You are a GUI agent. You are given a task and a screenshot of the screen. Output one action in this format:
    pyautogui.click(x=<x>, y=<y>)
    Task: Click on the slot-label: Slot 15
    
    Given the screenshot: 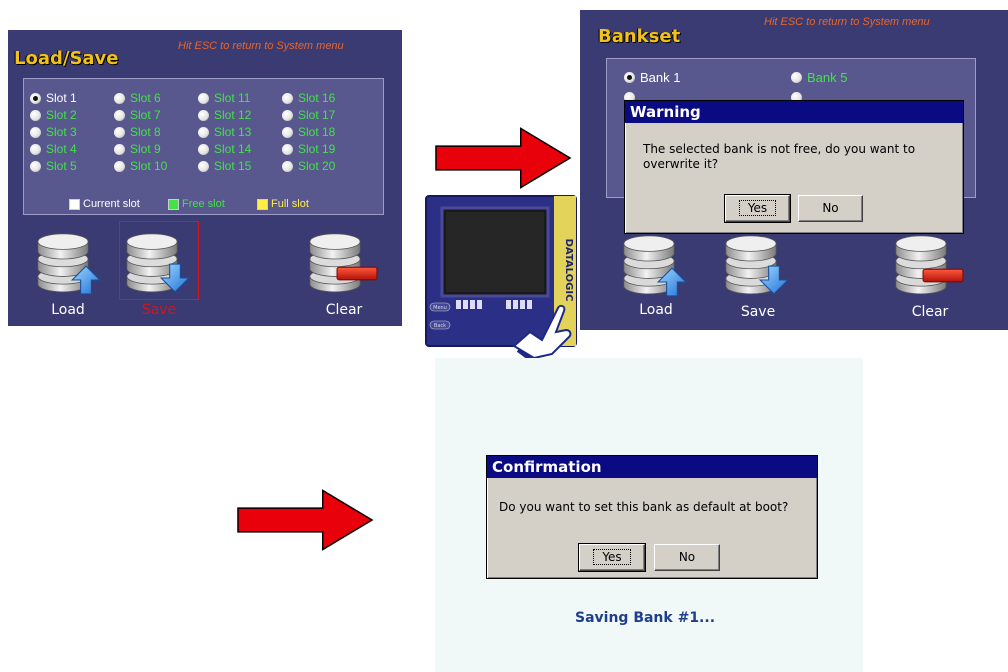 What is the action you would take?
    pyautogui.click(x=233, y=166)
    